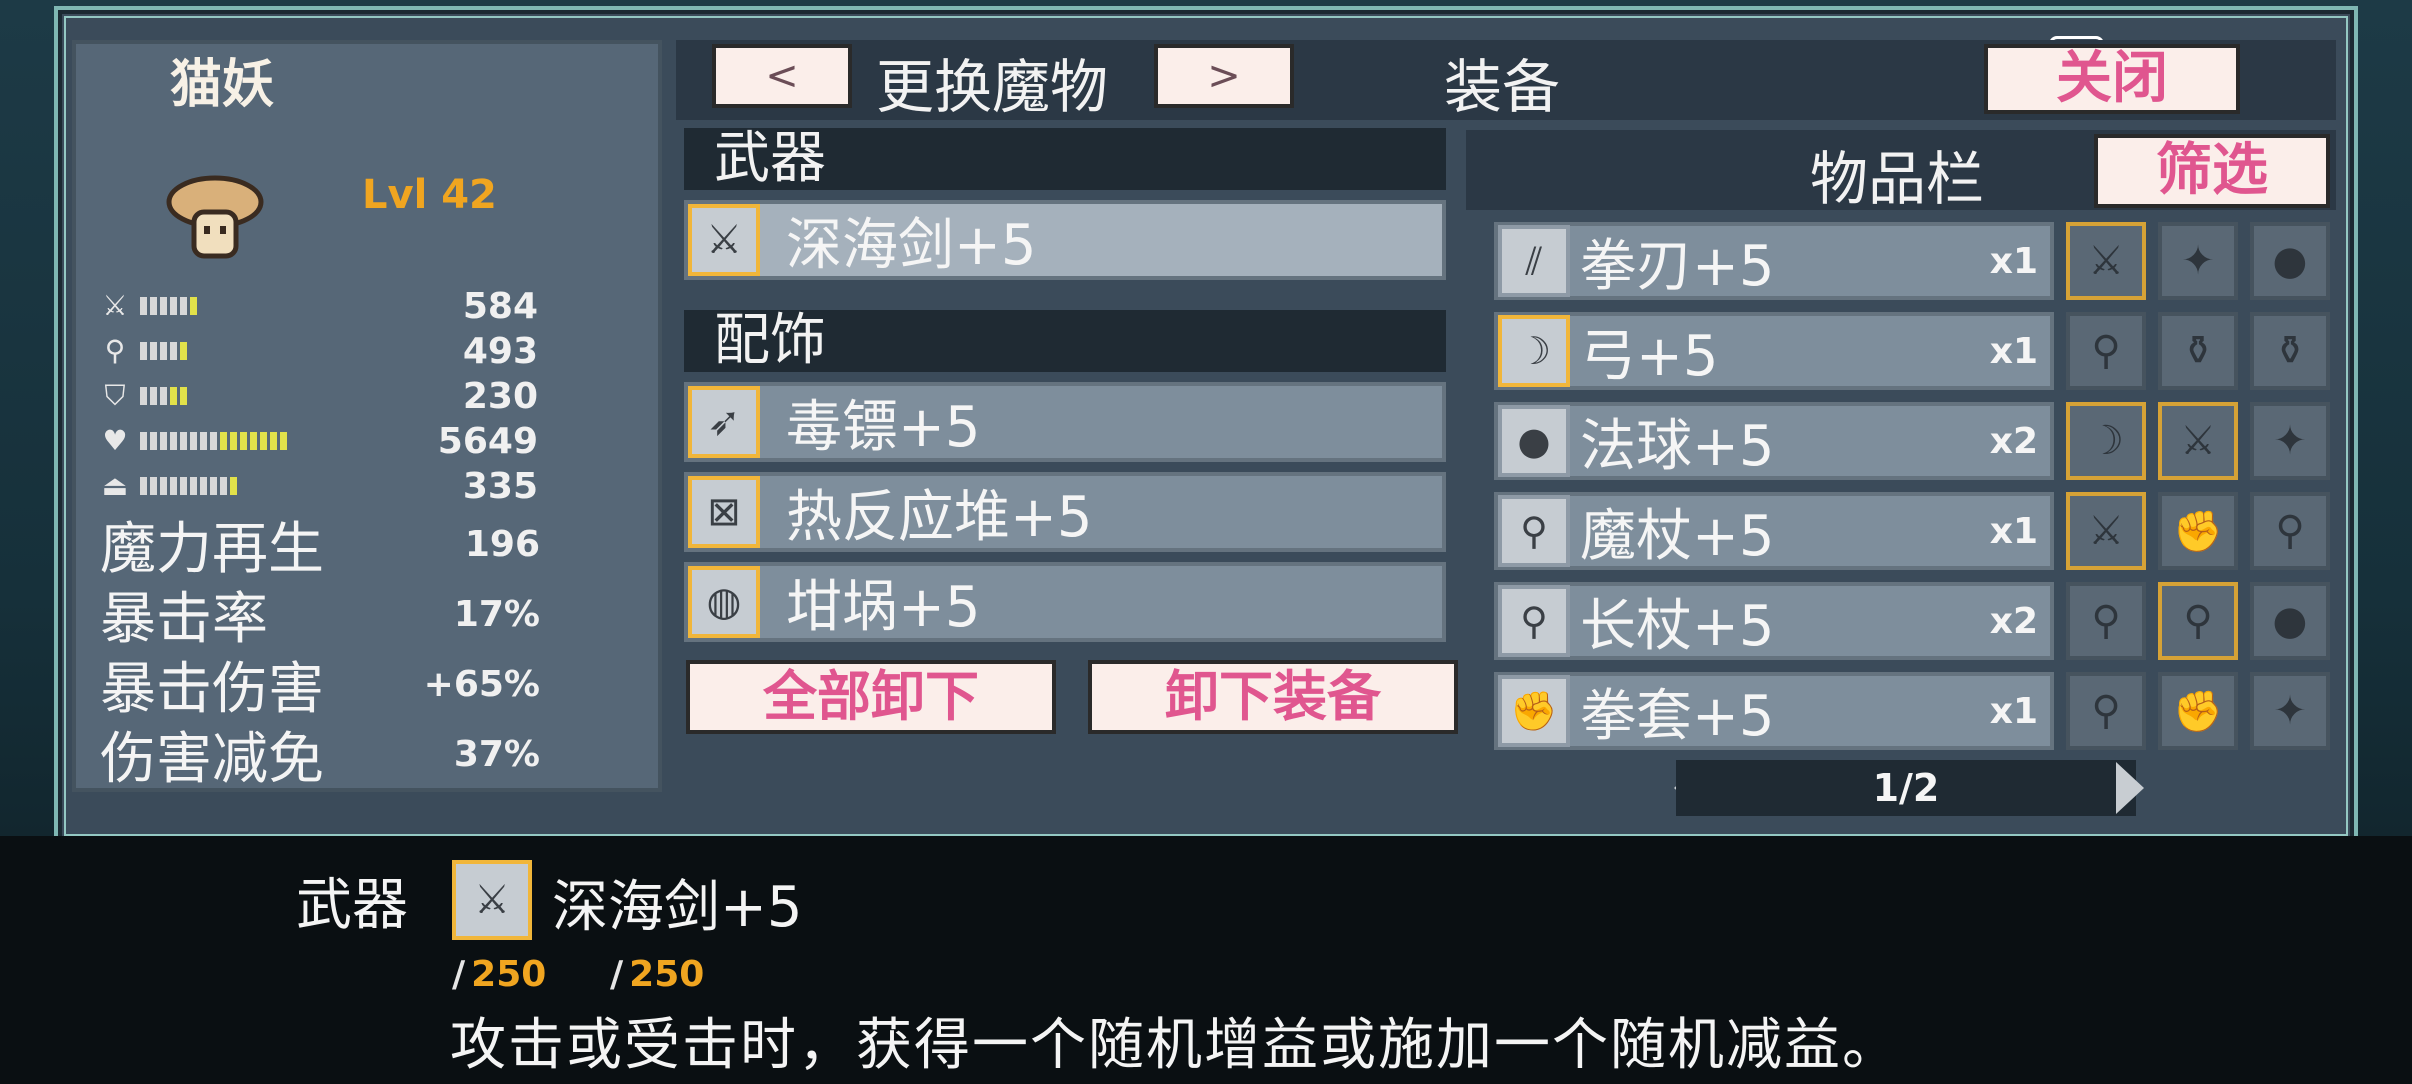 This screenshot has height=1084, width=2412. I want to click on shield-icon: ⛉, so click(115, 395).